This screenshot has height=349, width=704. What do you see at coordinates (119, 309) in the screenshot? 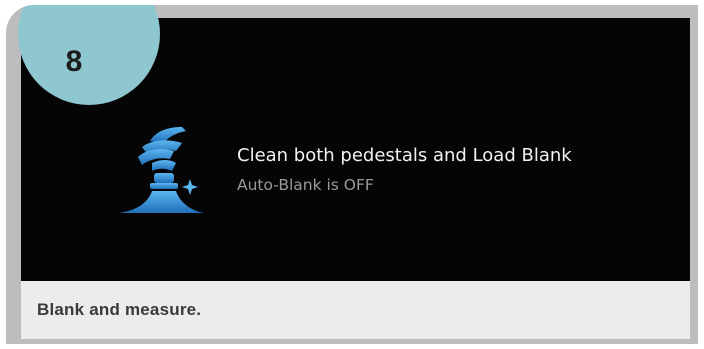
I see `step-caption-text: Blank and measure.` at bounding box center [119, 309].